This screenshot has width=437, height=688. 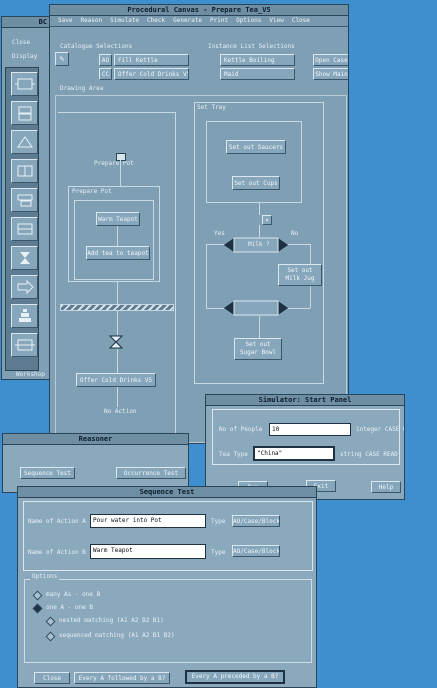 I want to click on split-tool-icon, so click(x=24, y=345).